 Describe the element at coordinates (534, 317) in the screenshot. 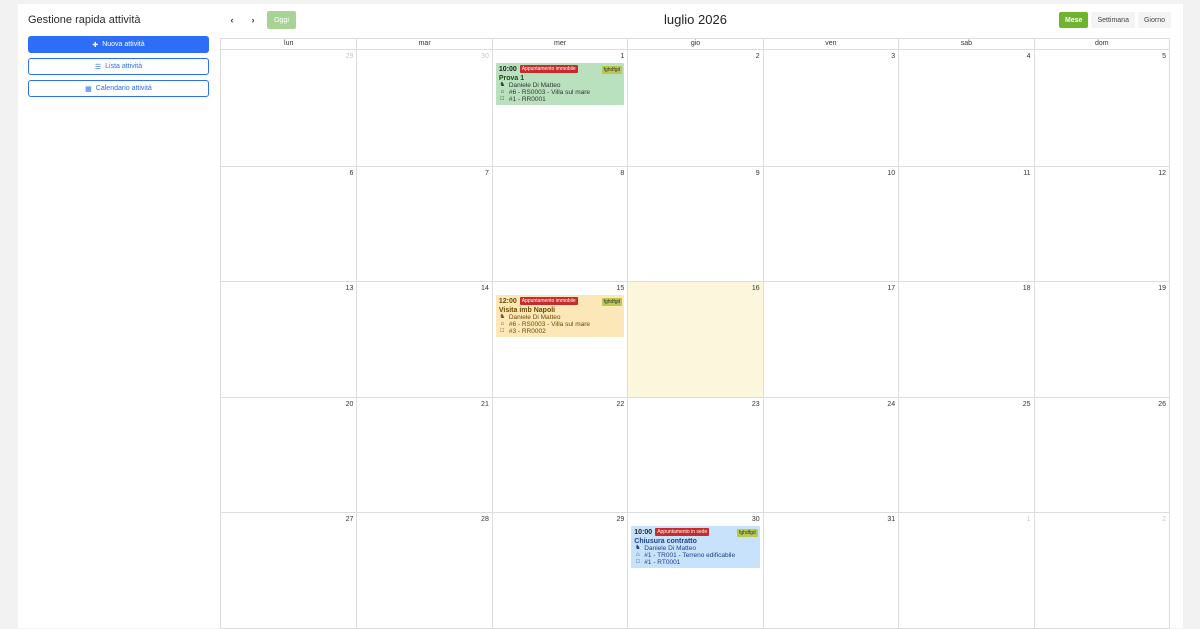

I see `event-person: Daniele Di Matteo` at that location.